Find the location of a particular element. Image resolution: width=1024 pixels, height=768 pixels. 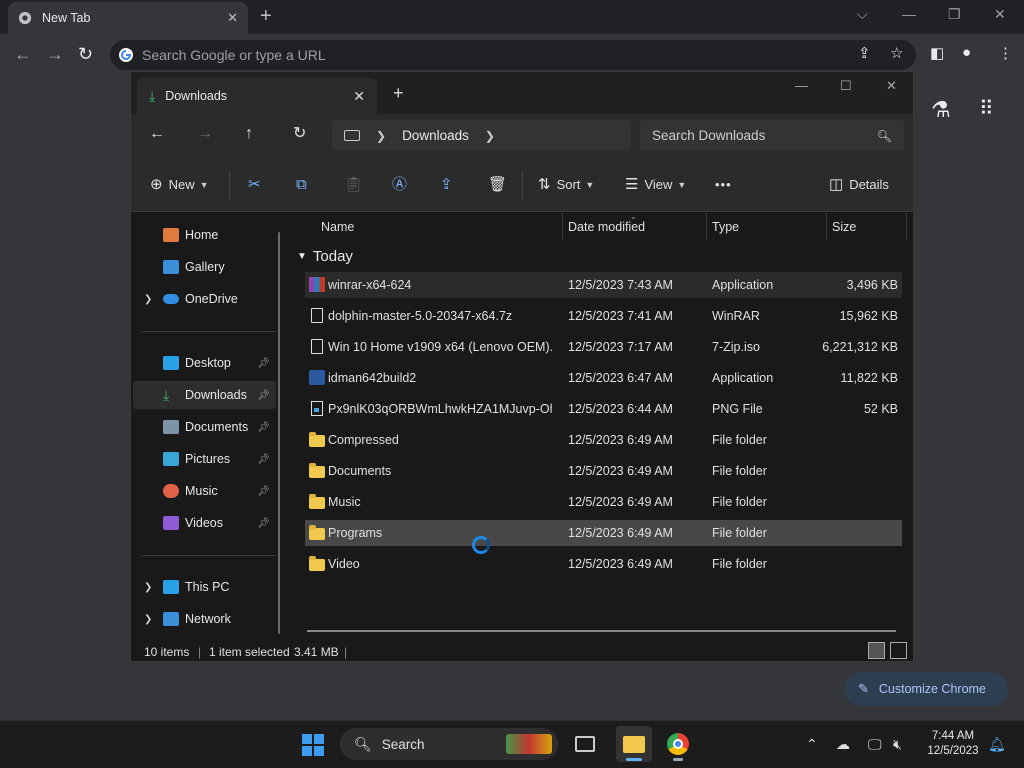

sidebar-item-desktop: Desktop 📌︎ is located at coordinates (204, 363).